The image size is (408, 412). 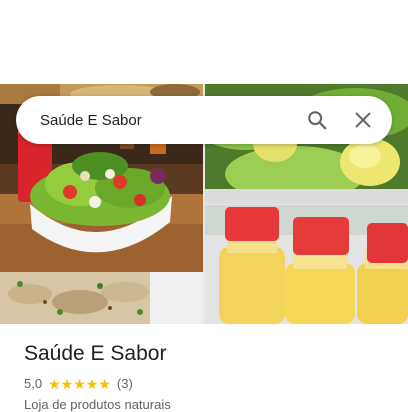 What do you see at coordinates (97, 404) in the screenshot?
I see `place-category: Loja de produtos naturais` at bounding box center [97, 404].